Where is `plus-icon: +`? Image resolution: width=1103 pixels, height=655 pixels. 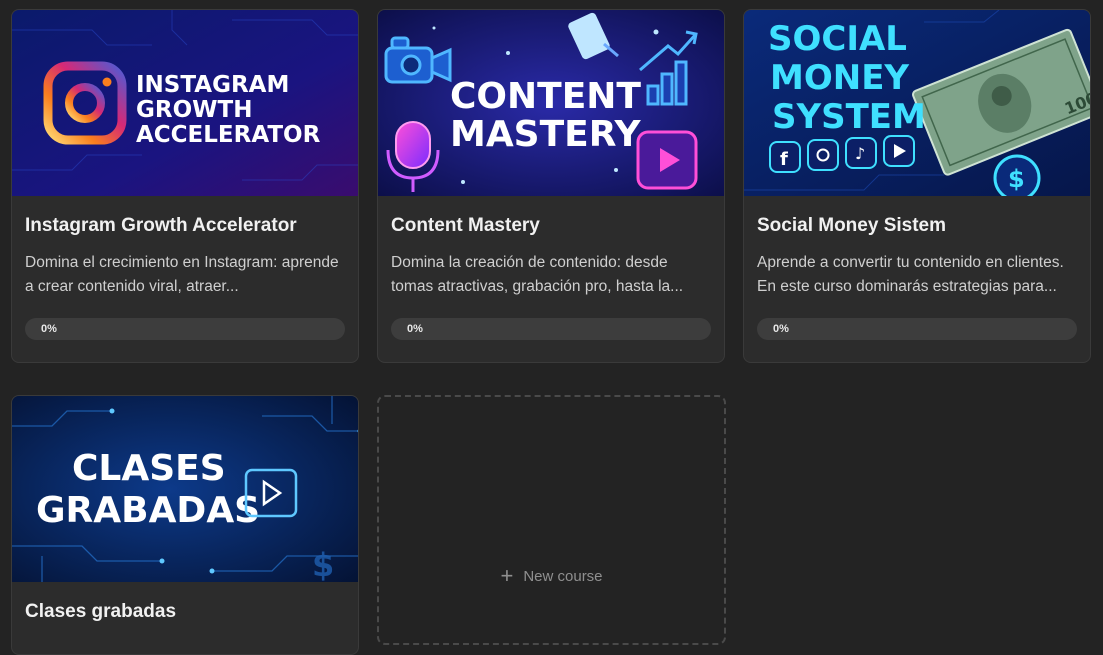
plus-icon: + is located at coordinates (507, 575).